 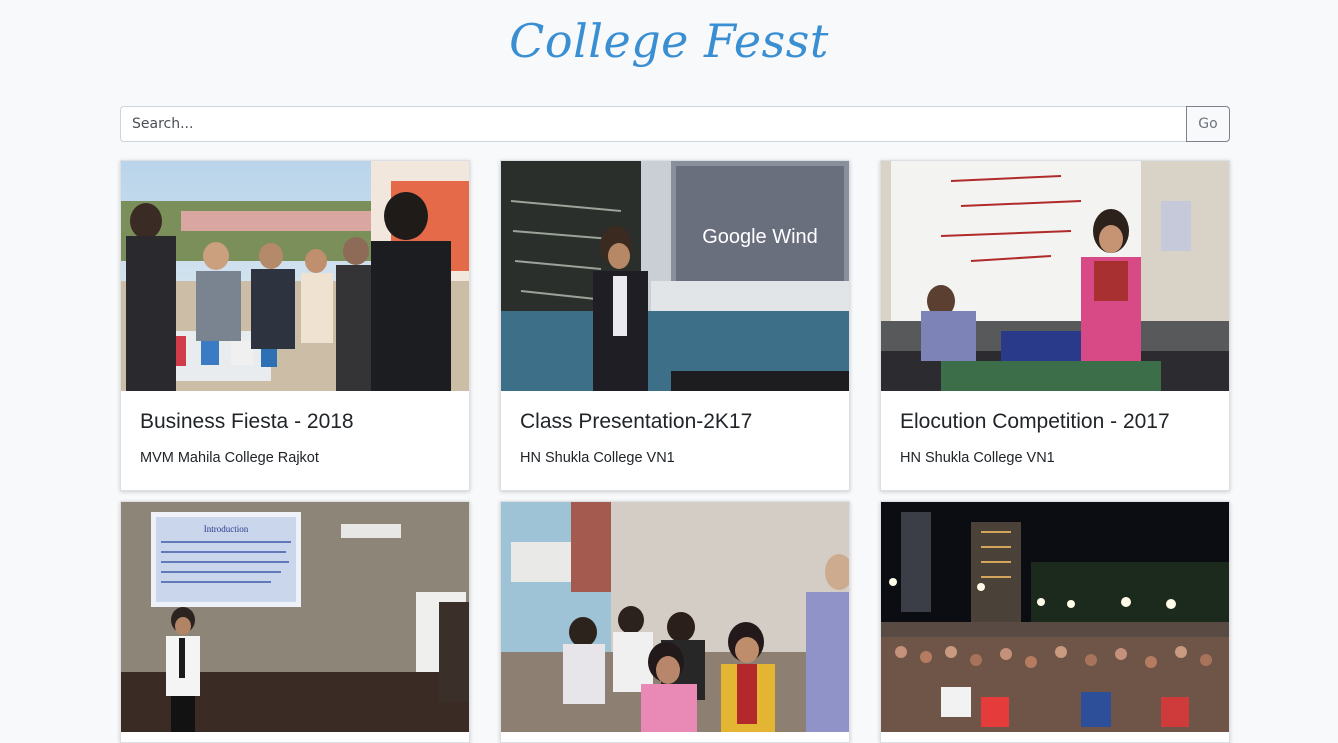 I want to click on event-title: Business Fiesta - 2018, so click(x=247, y=422).